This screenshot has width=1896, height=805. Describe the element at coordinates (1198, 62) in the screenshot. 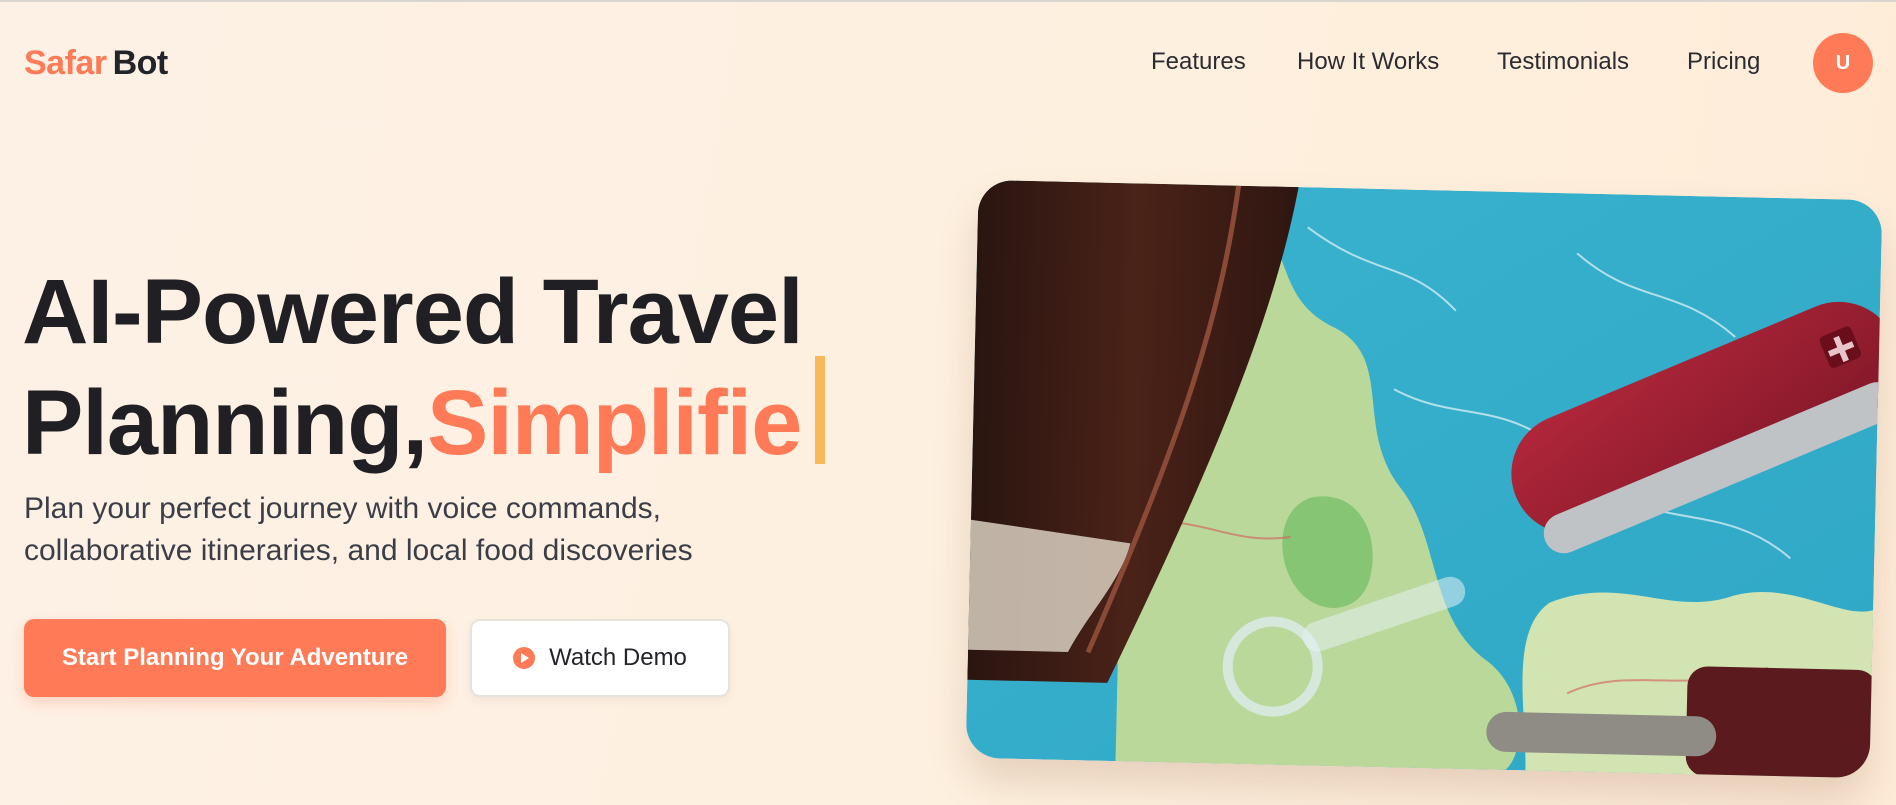

I see `nav-features: Features` at that location.